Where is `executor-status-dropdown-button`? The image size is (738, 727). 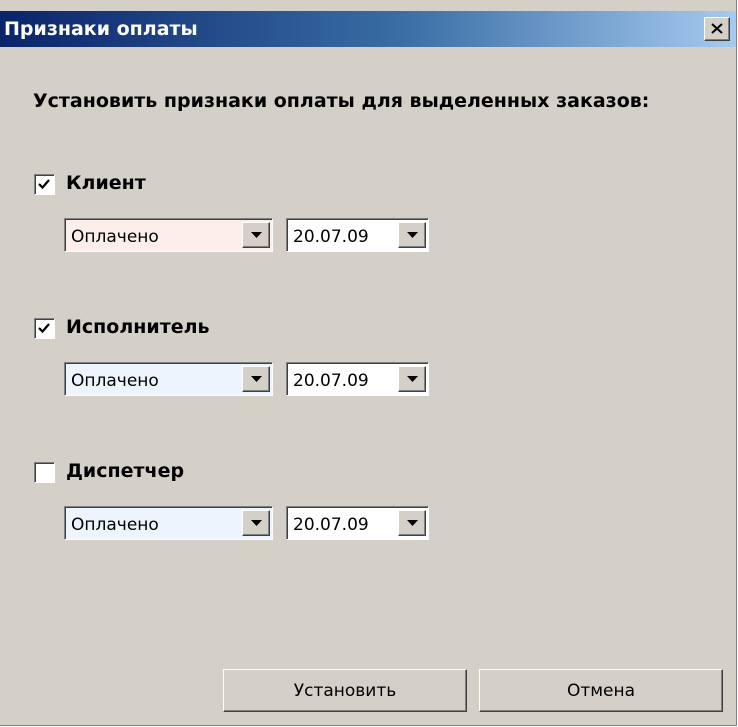 executor-status-dropdown-button is located at coordinates (256, 379).